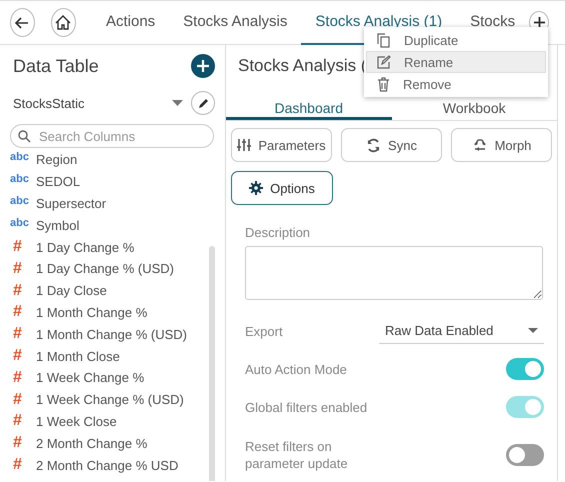 This screenshot has width=565, height=482. Describe the element at coordinates (57, 160) in the screenshot. I see `column-item: Region` at that location.